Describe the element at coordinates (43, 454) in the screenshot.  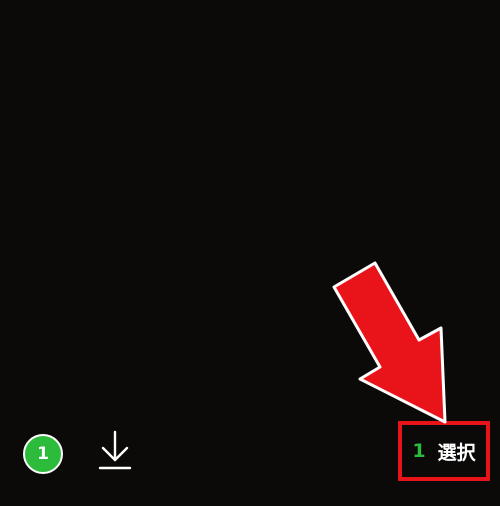
I see `selected-count-badge: 1` at that location.